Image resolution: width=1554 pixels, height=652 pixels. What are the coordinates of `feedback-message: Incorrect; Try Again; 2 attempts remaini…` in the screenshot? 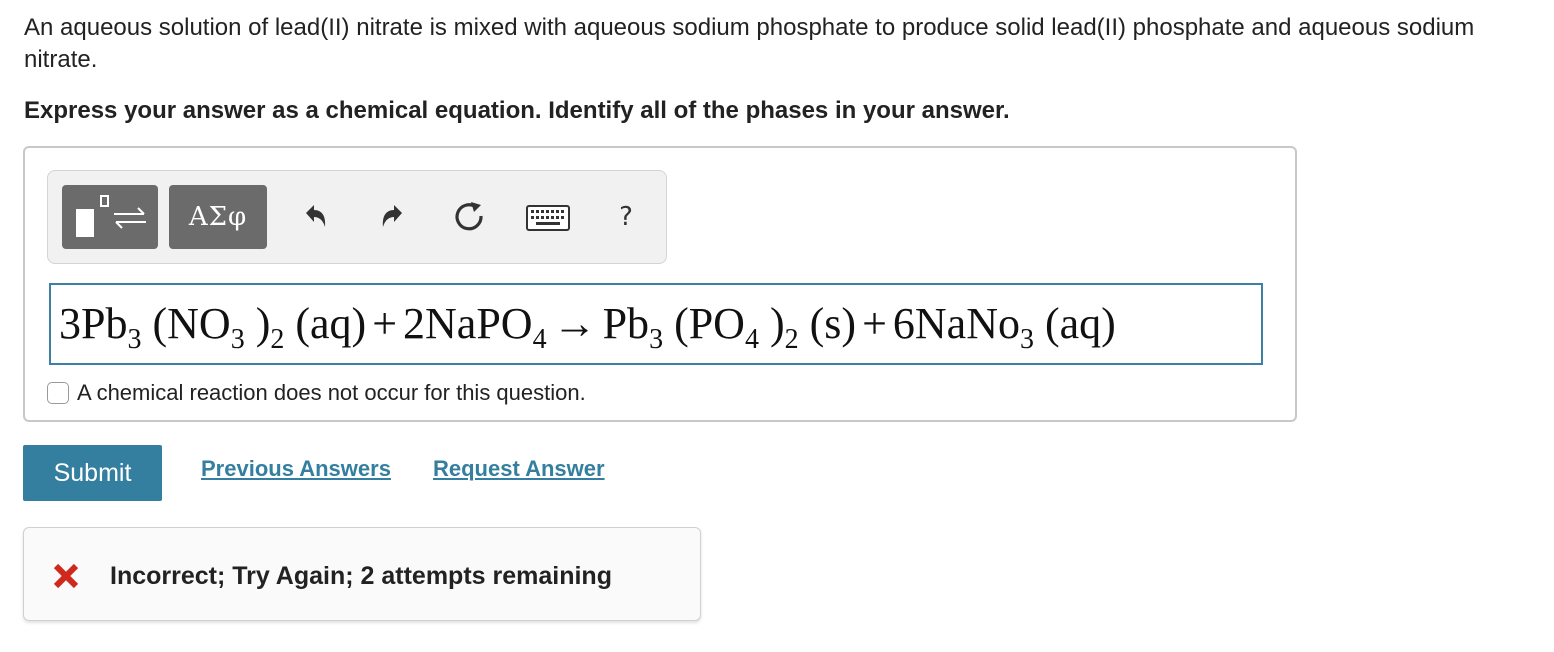 It's located at (361, 576).